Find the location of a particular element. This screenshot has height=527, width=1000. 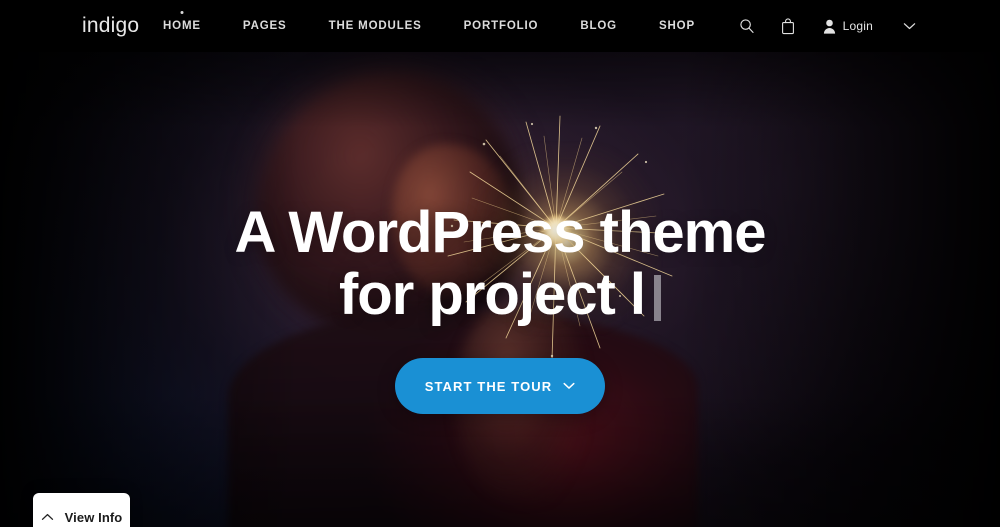

login-label: Login is located at coordinates (857, 26).